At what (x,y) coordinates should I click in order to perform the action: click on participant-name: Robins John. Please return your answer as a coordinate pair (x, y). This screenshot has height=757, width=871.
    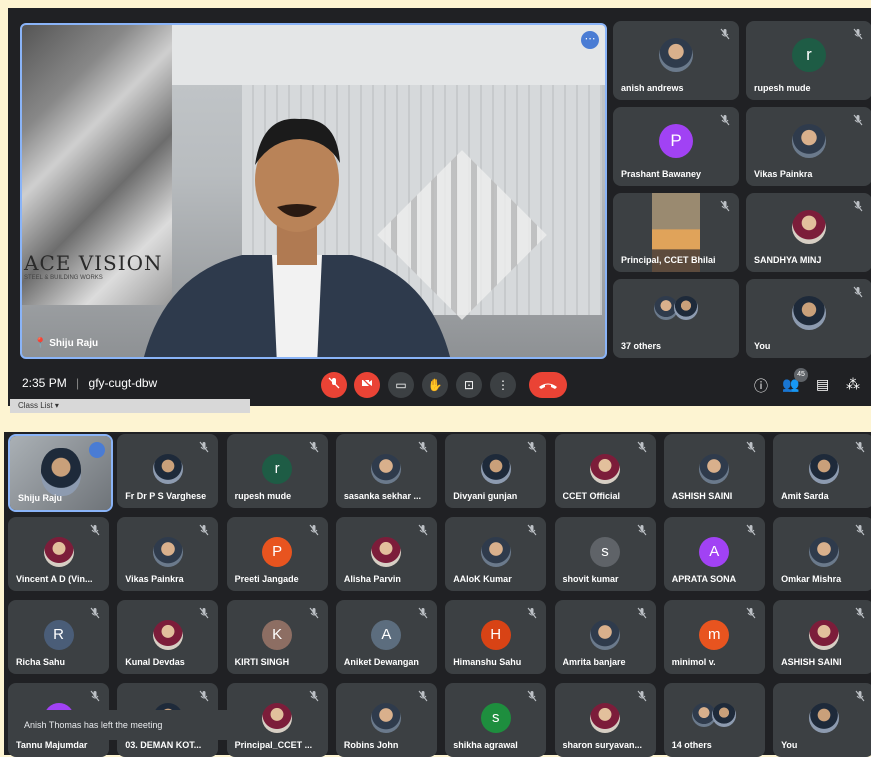
    Looking at the image, I should click on (371, 745).